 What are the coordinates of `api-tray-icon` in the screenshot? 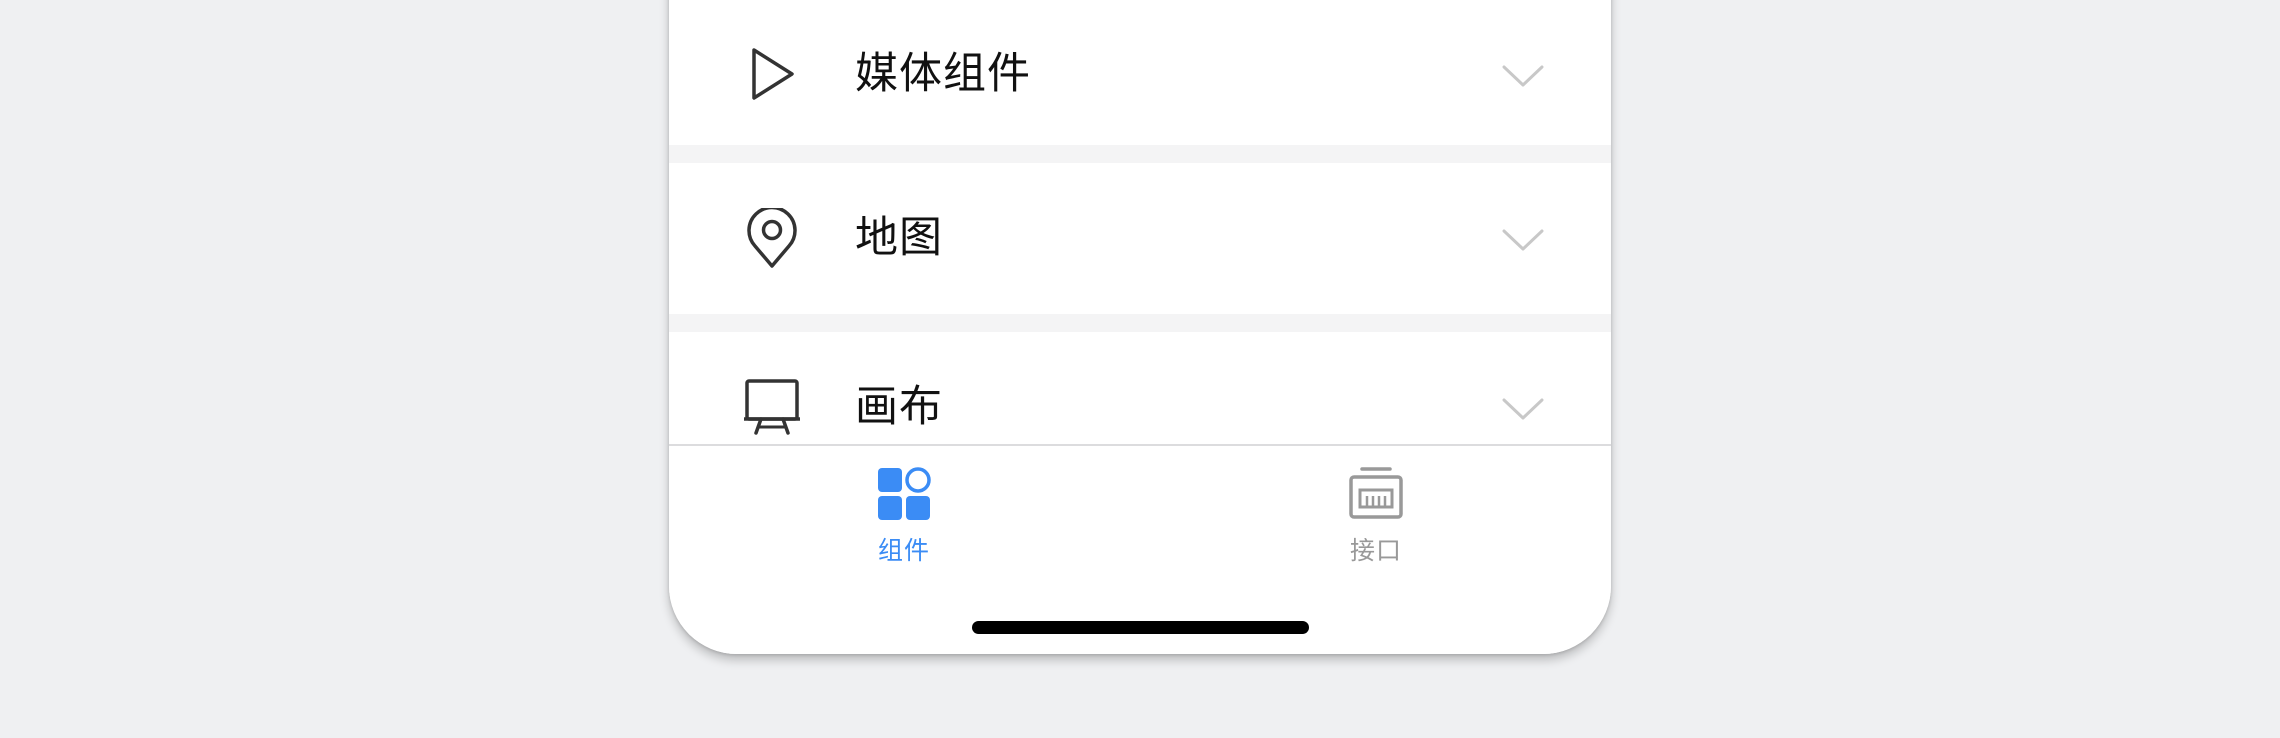 It's located at (1376, 494).